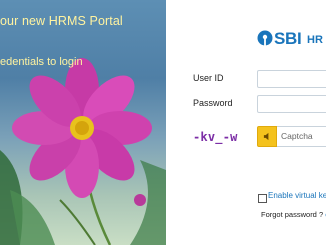  I want to click on password-input, so click(291, 104).